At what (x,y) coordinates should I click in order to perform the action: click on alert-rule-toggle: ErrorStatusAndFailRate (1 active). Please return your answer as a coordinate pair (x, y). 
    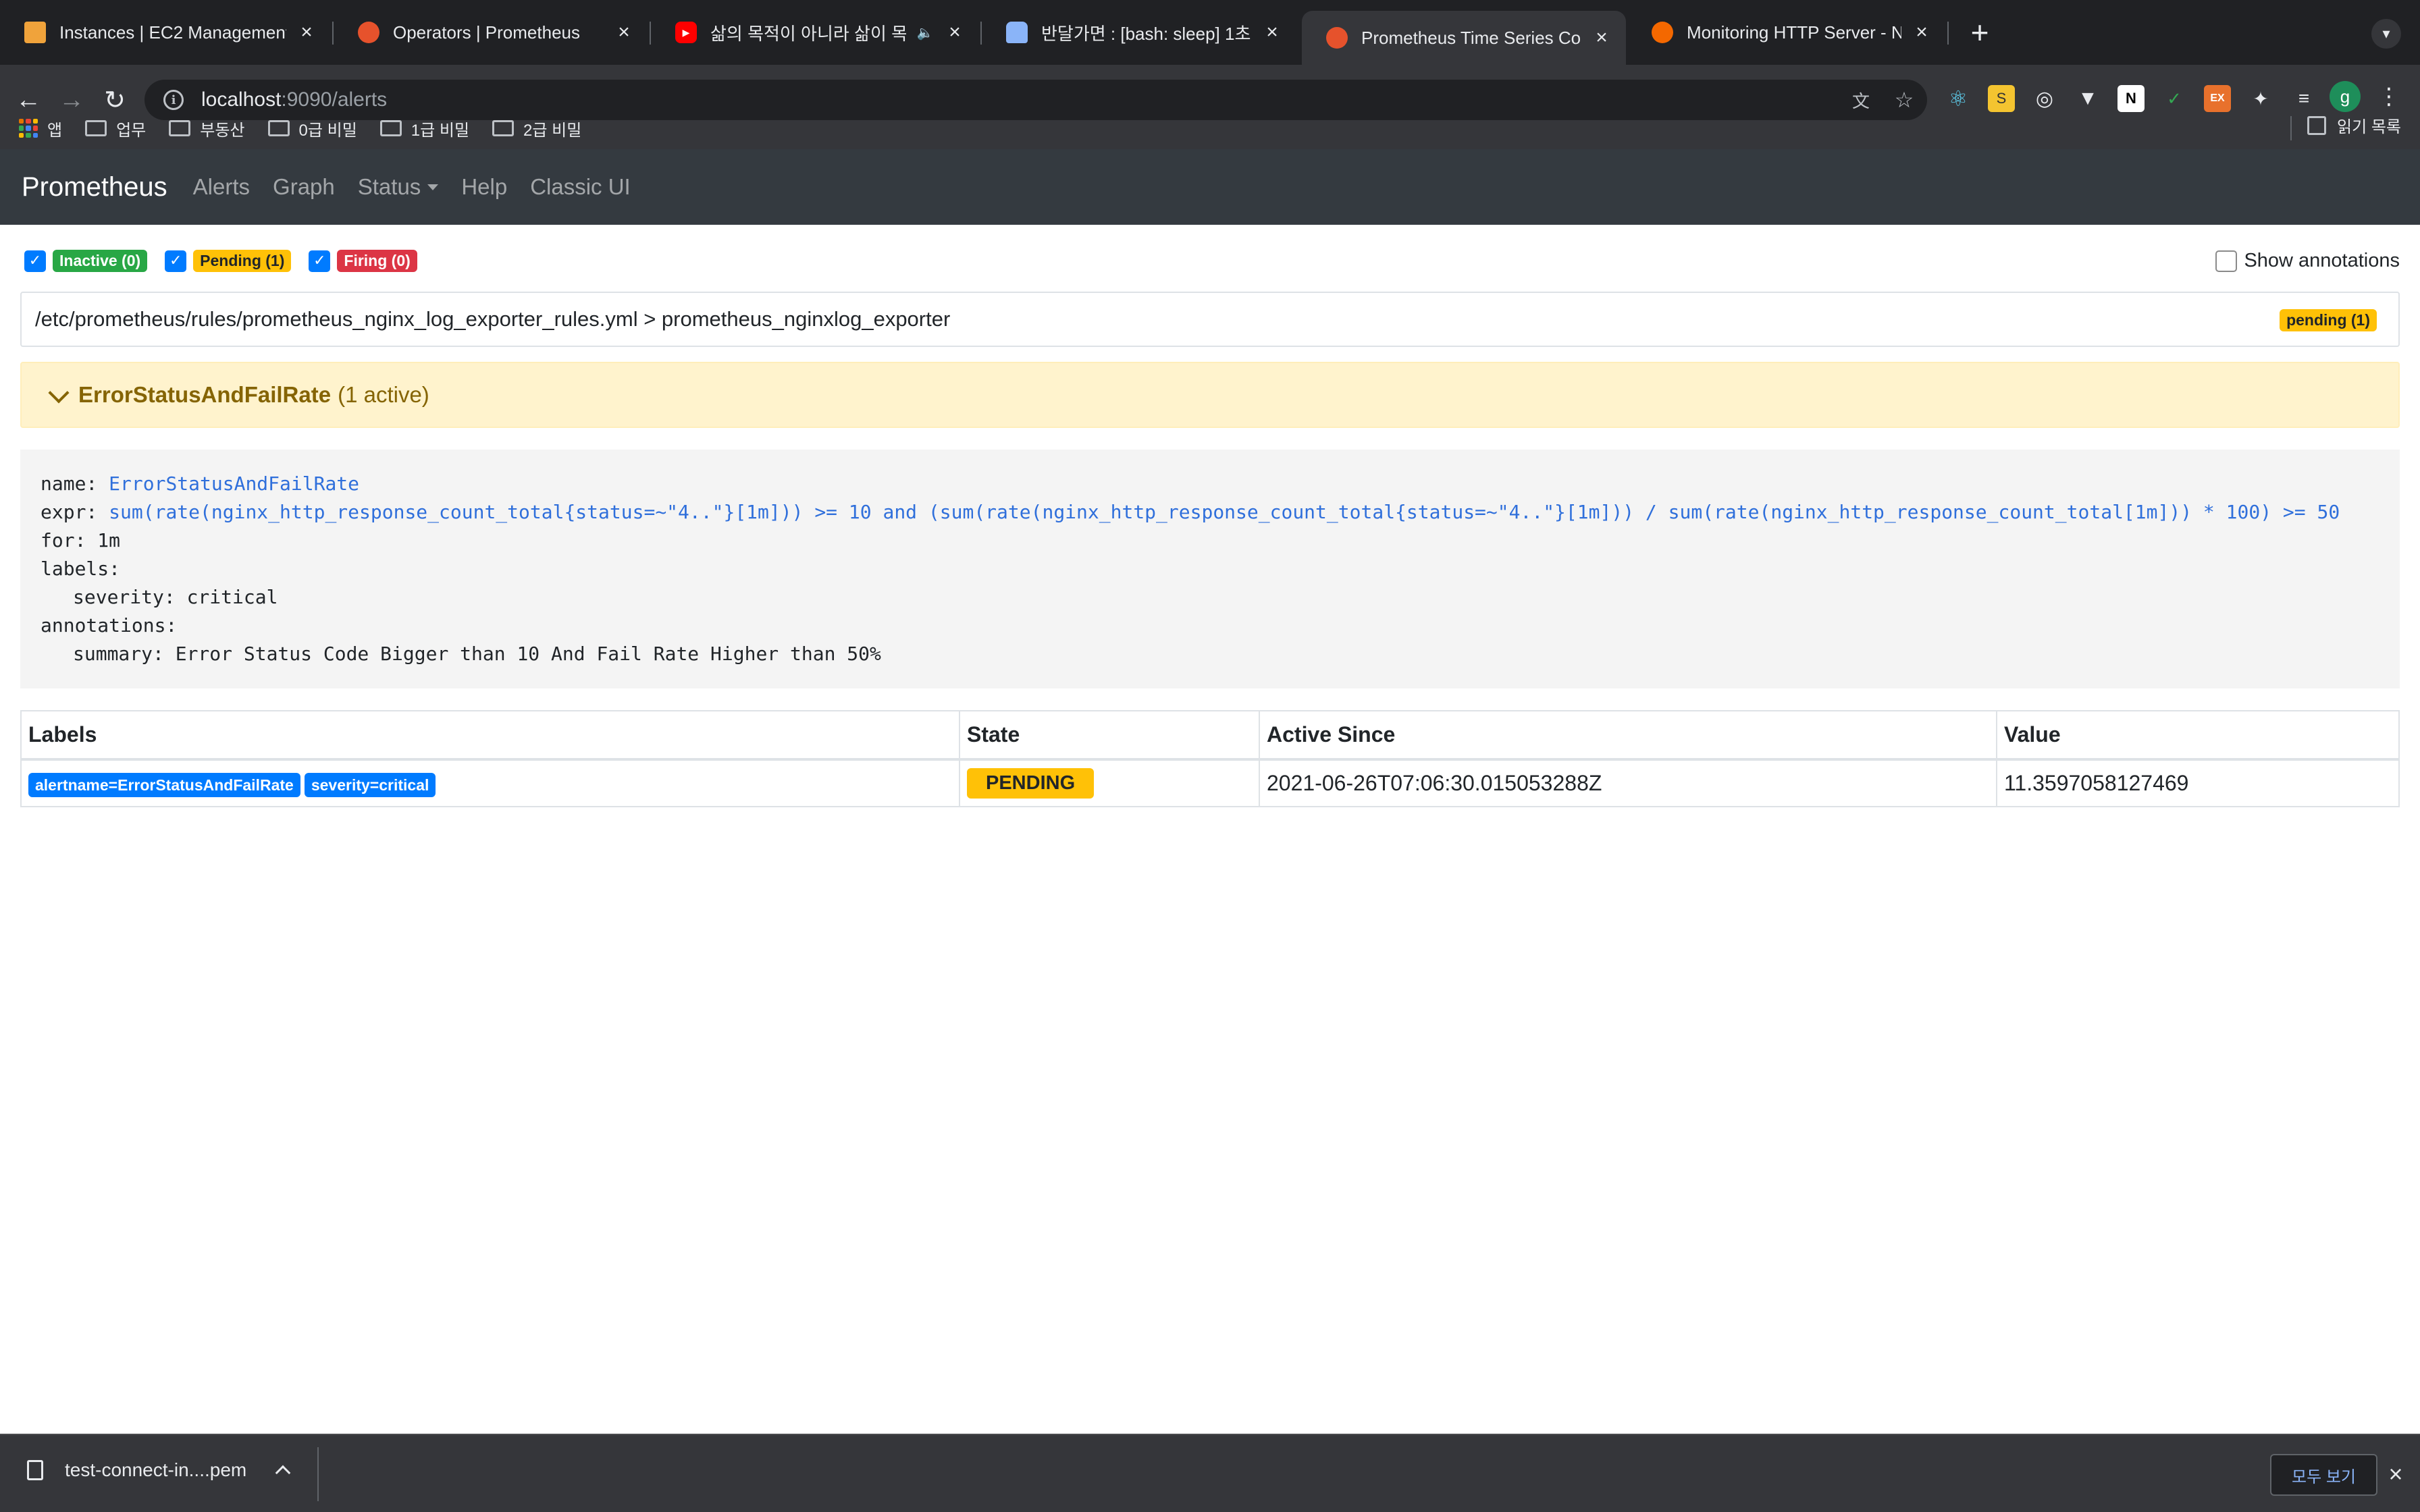
    Looking at the image, I should click on (1210, 395).